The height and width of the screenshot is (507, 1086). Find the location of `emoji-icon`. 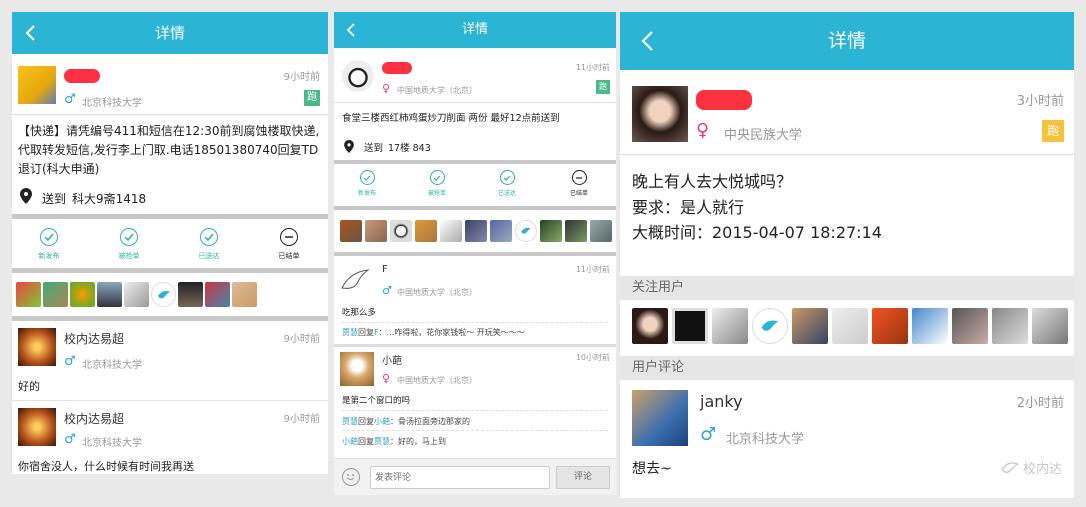

emoji-icon is located at coordinates (351, 477).